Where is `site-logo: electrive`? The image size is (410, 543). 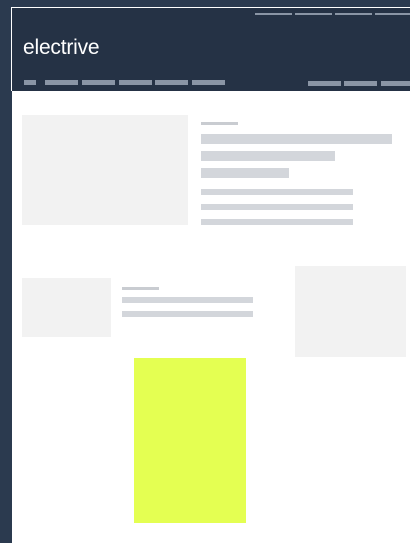
site-logo: electrive is located at coordinates (61, 48).